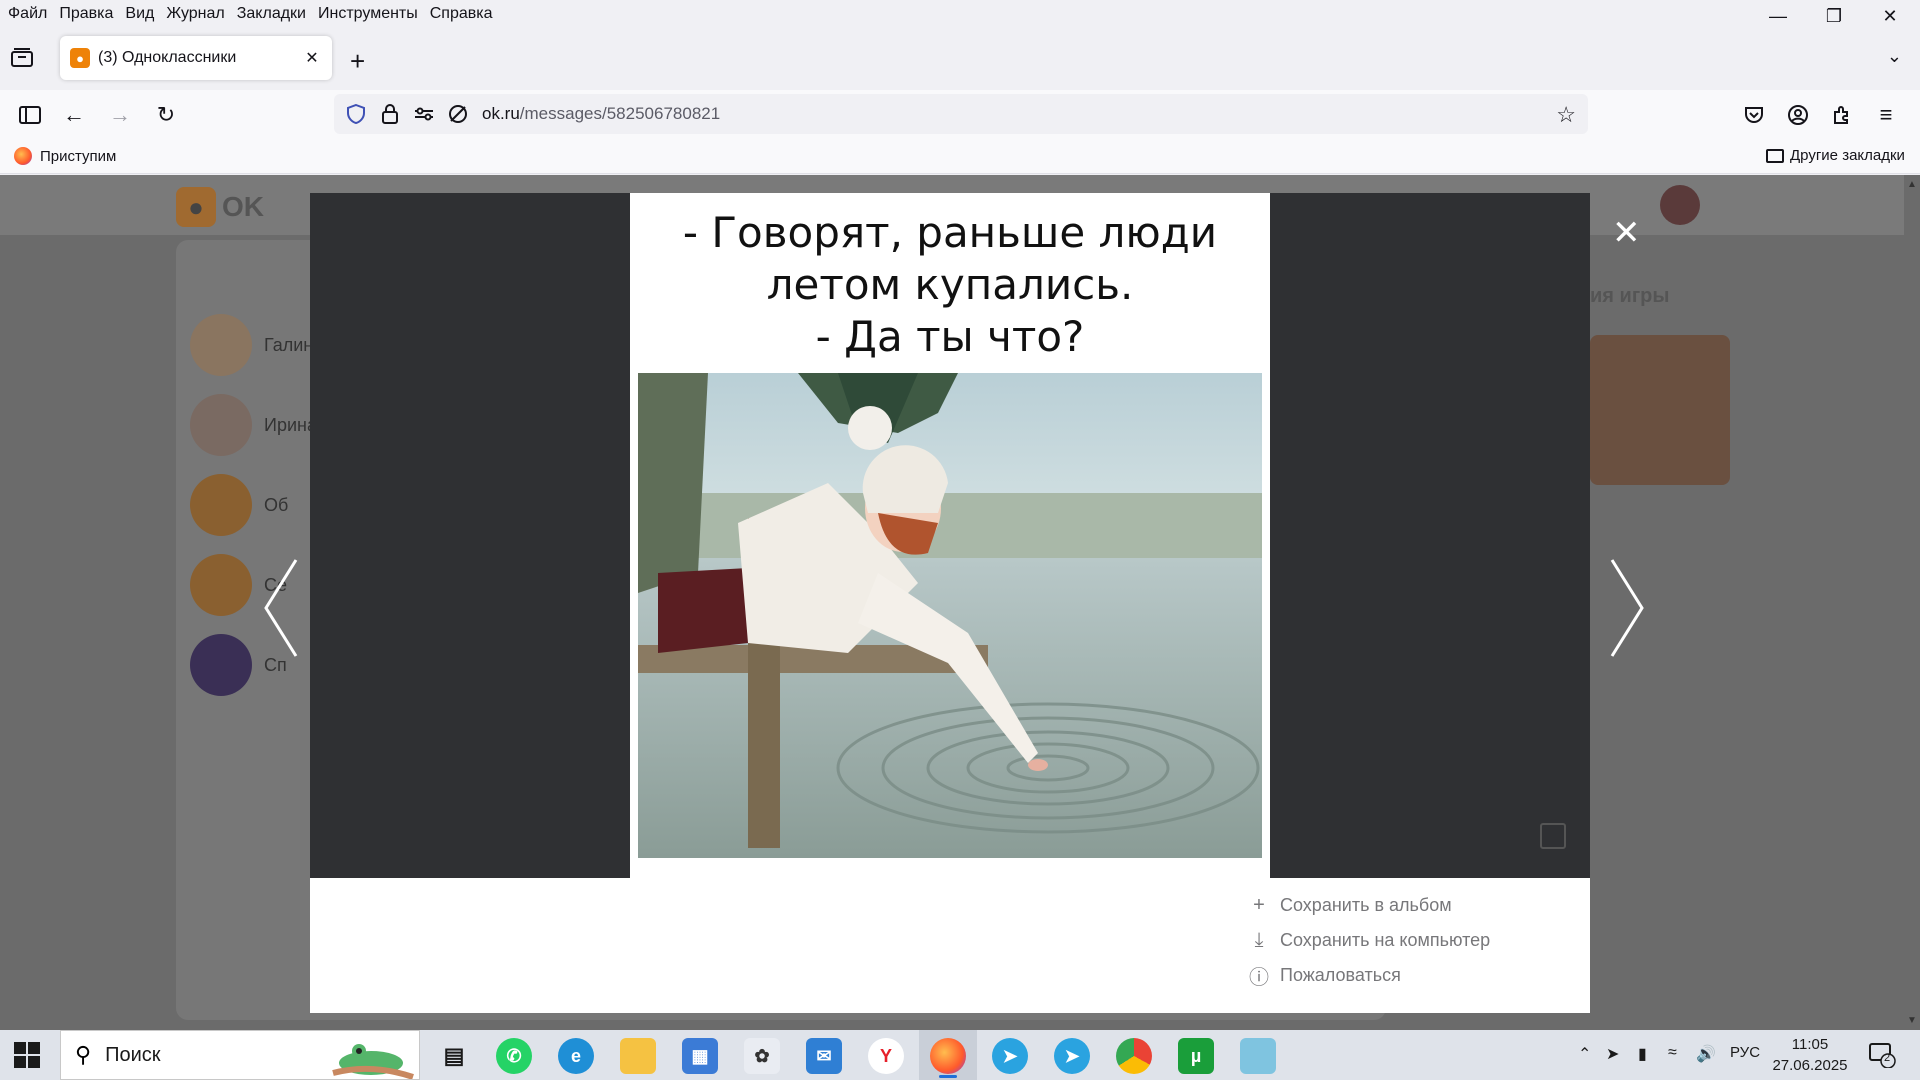  What do you see at coordinates (1842, 115) in the screenshot?
I see `extensions-icon` at bounding box center [1842, 115].